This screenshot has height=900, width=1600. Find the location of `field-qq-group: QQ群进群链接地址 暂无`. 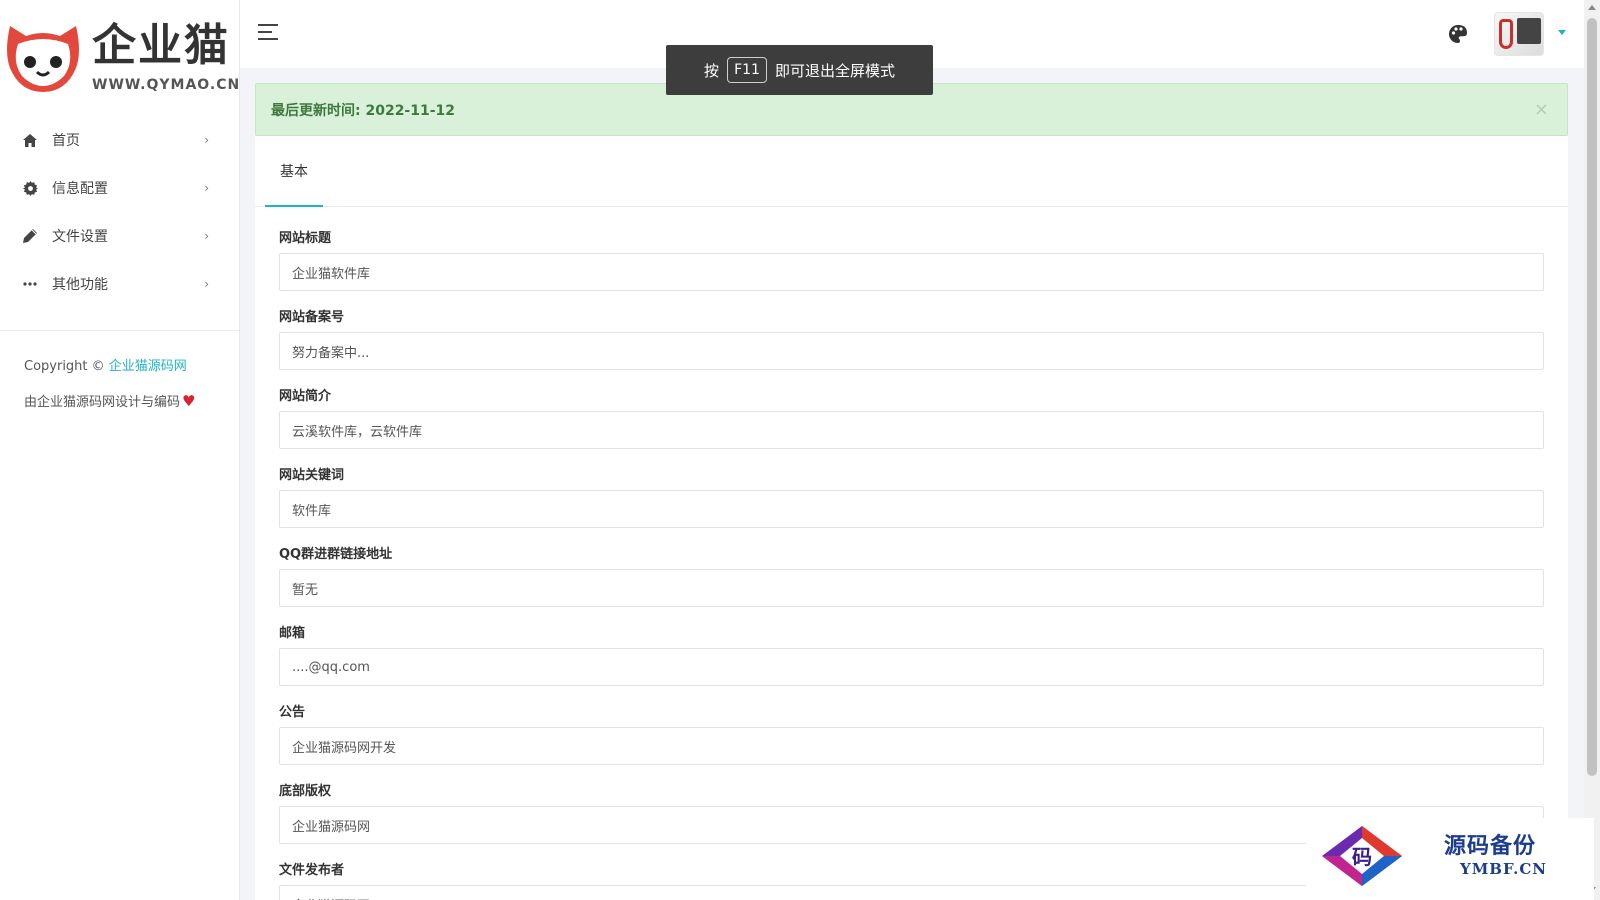

field-qq-group: QQ群进群链接地址 暂无 is located at coordinates (911, 575).